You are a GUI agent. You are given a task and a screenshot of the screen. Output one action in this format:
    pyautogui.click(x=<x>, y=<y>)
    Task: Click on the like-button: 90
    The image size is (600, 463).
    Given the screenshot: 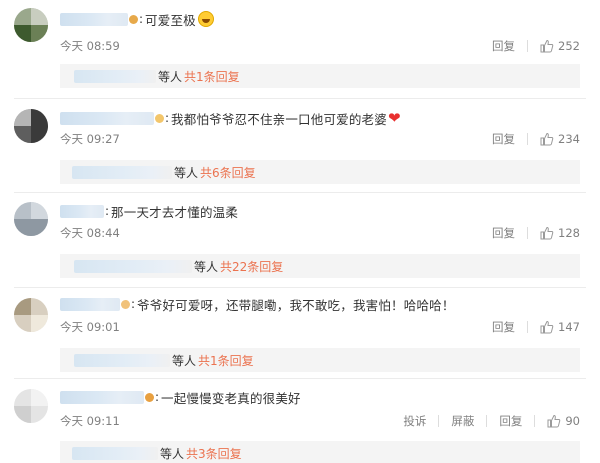 What is the action you would take?
    pyautogui.click(x=563, y=421)
    